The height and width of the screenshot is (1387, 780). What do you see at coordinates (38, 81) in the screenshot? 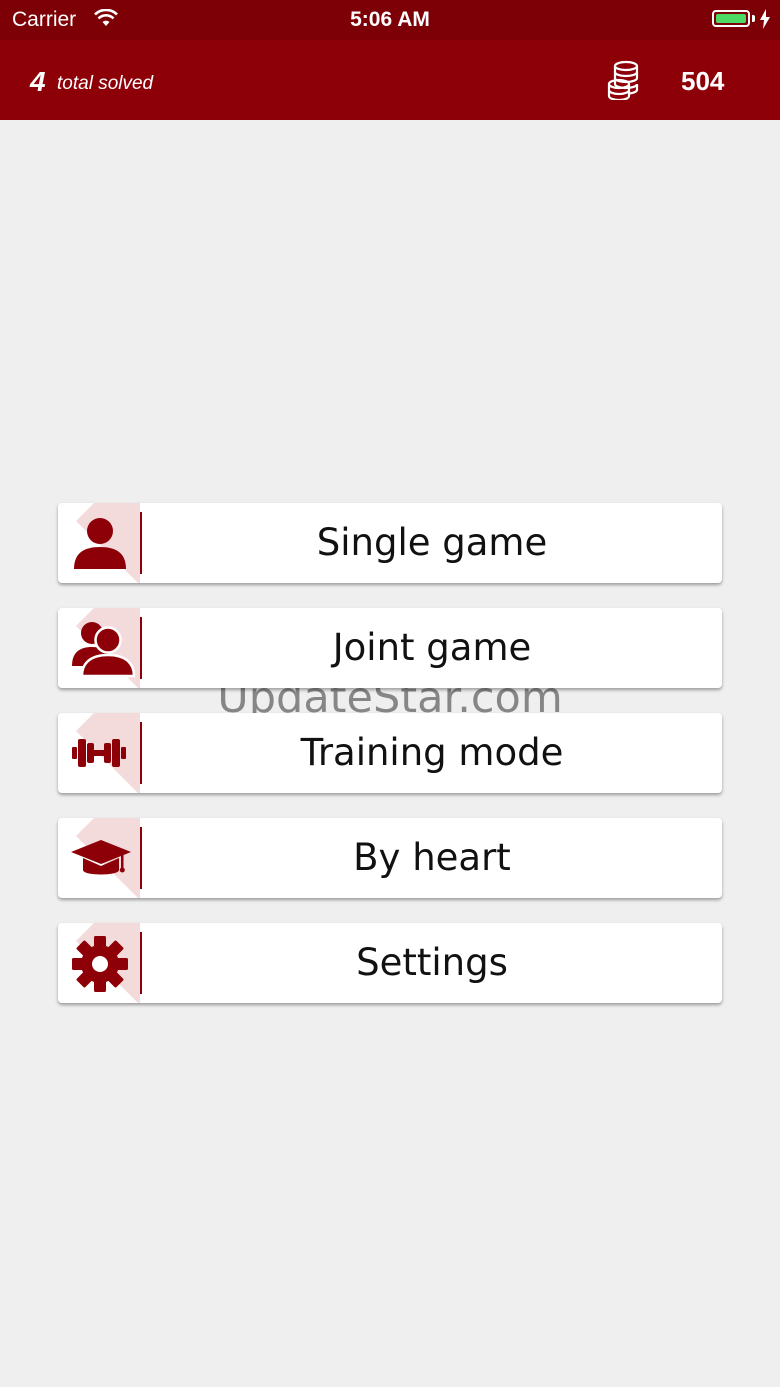
I see `solved-count: 4` at bounding box center [38, 81].